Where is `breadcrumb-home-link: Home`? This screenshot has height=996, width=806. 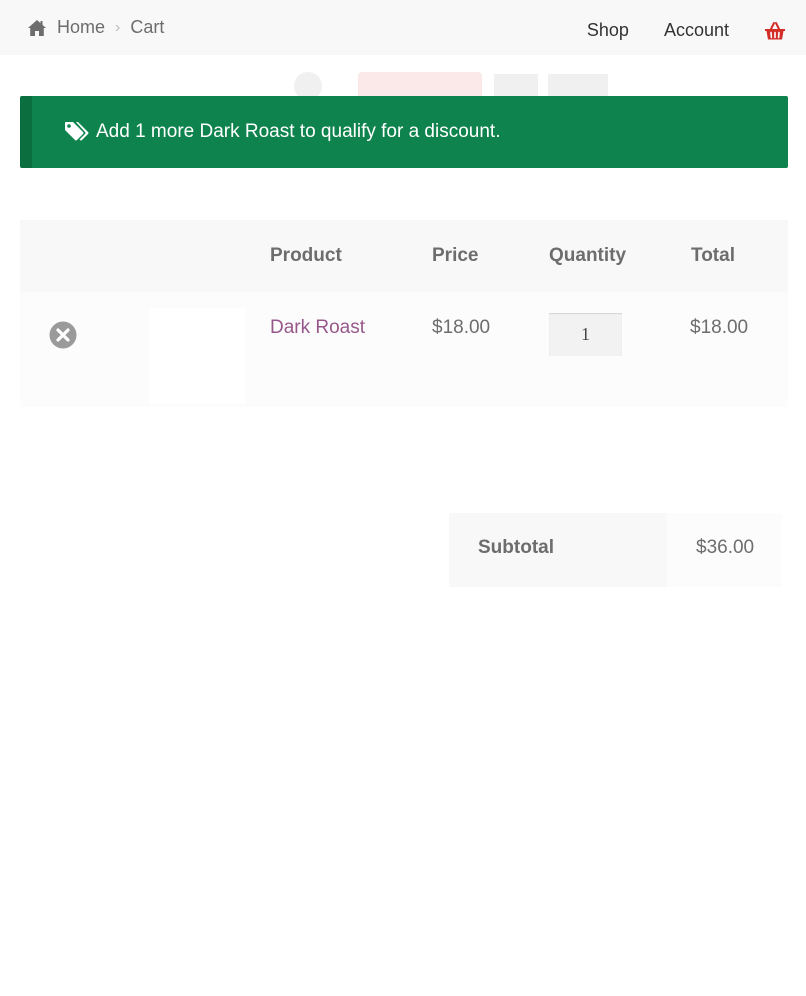
breadcrumb-home-link: Home is located at coordinates (81, 27).